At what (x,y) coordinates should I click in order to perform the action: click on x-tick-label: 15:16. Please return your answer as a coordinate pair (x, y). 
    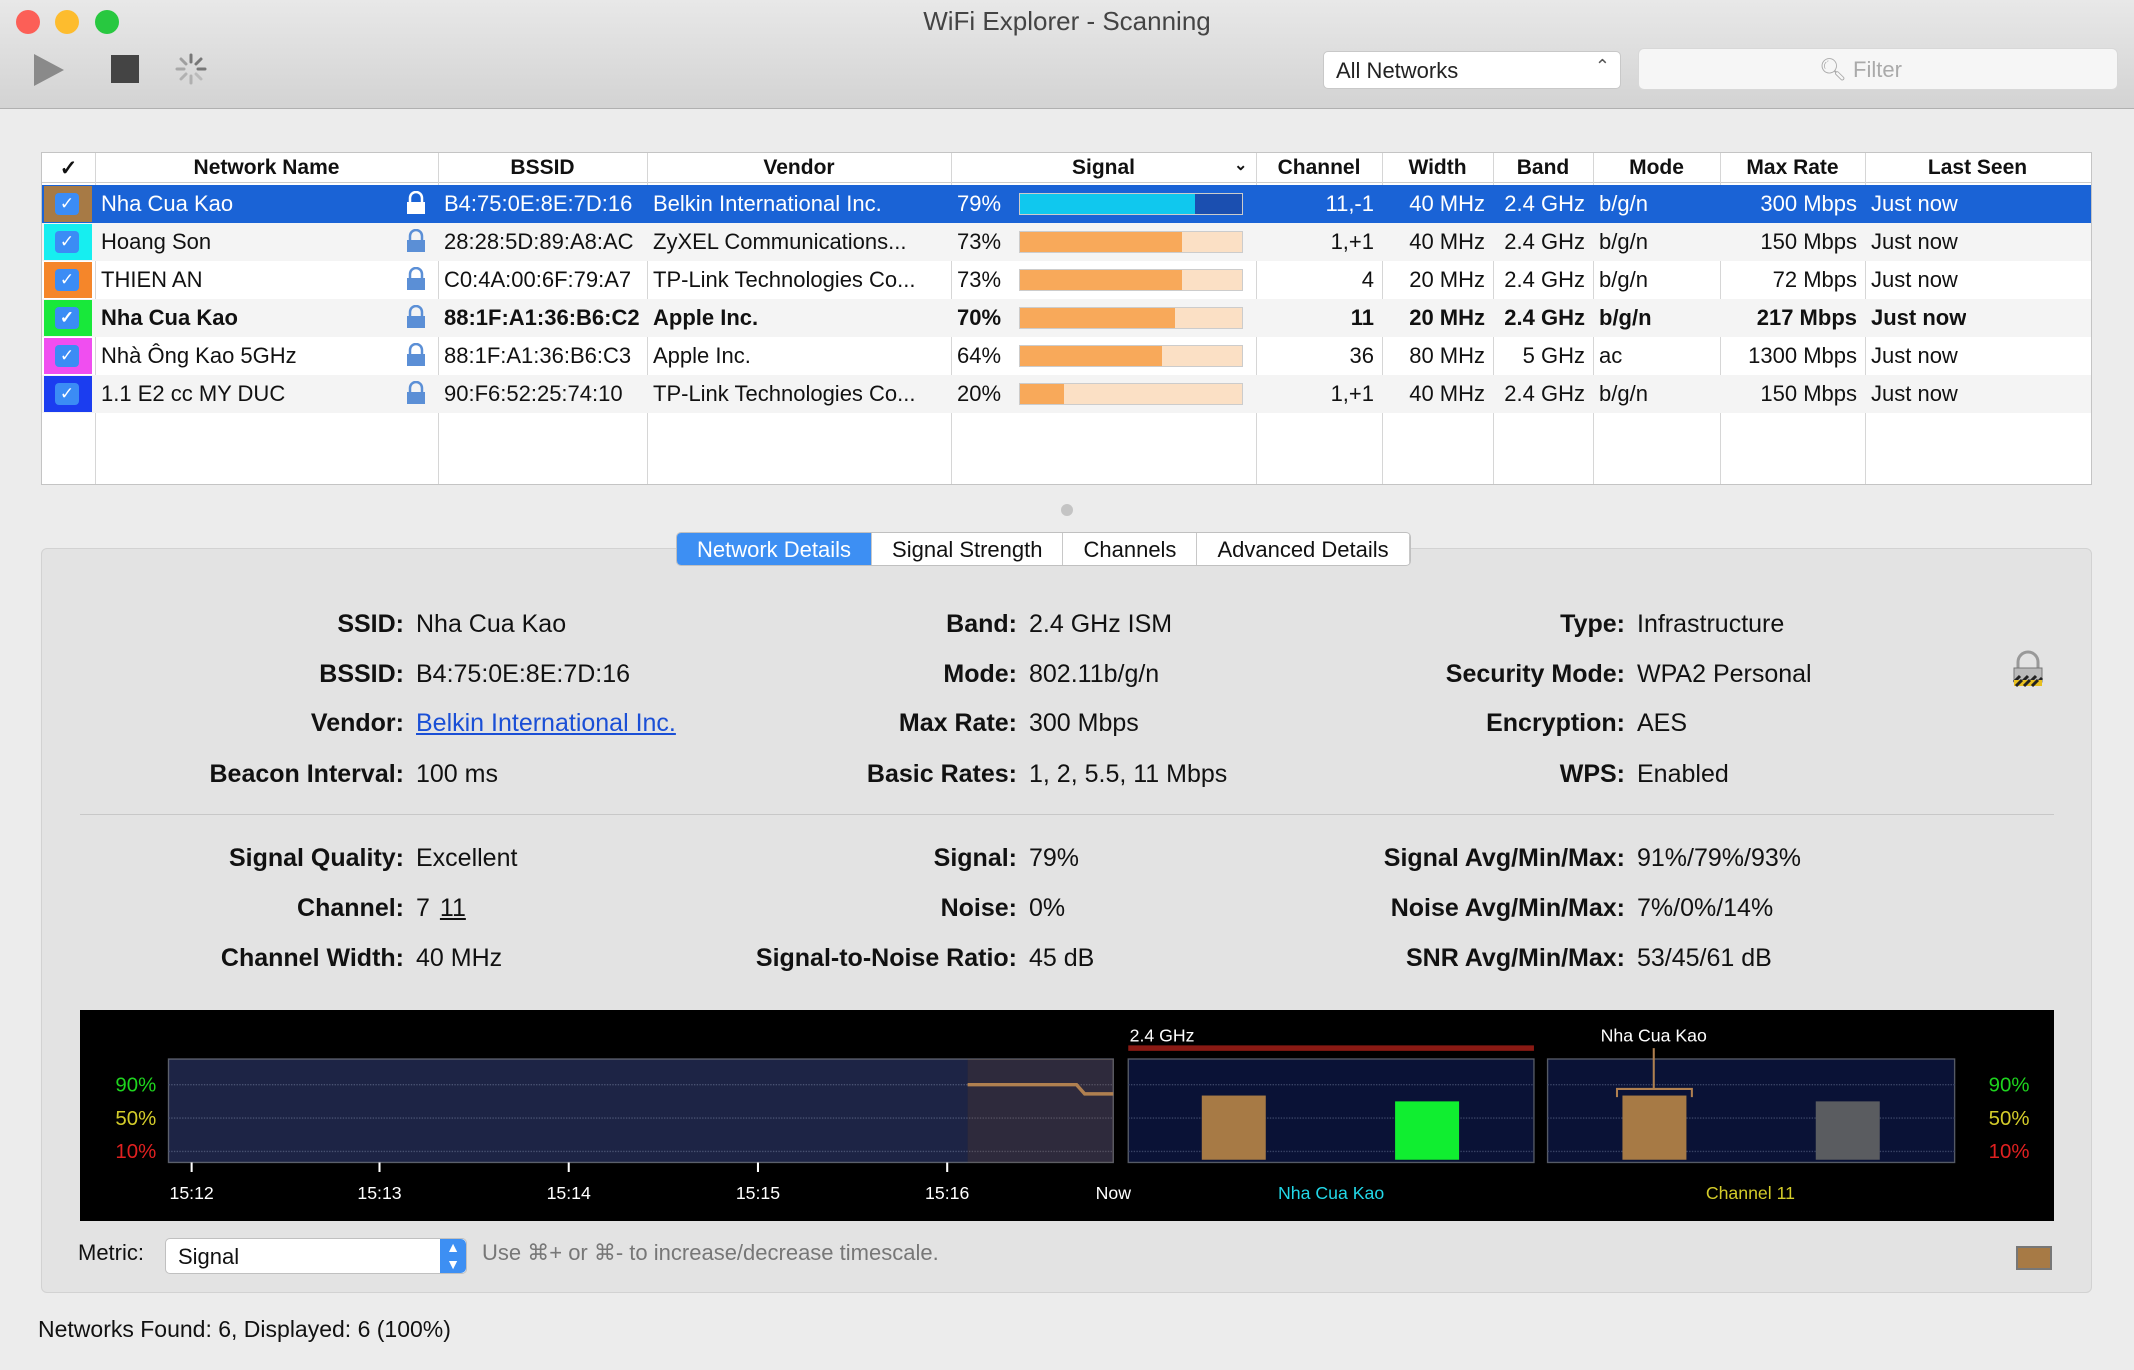
    Looking at the image, I should click on (947, 1193).